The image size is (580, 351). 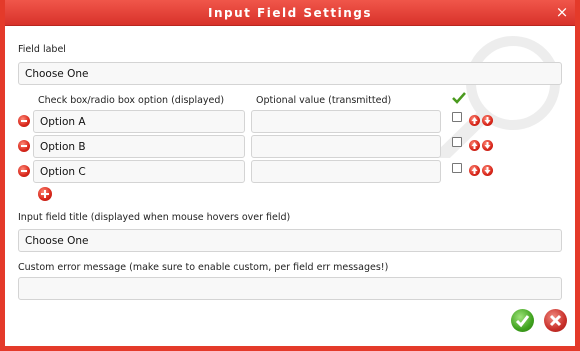 What do you see at coordinates (139, 121) in the screenshot?
I see `option-a-input: Option A` at bounding box center [139, 121].